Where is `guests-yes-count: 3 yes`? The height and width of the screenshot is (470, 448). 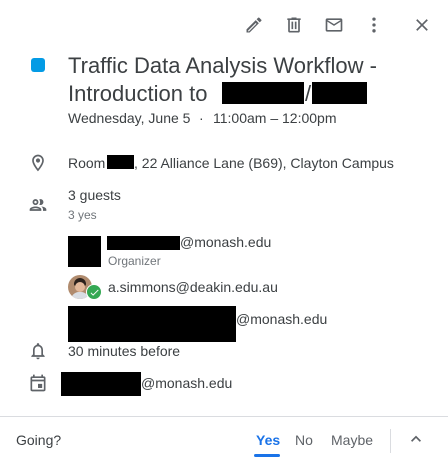
guests-yes-count: 3 yes is located at coordinates (82, 215).